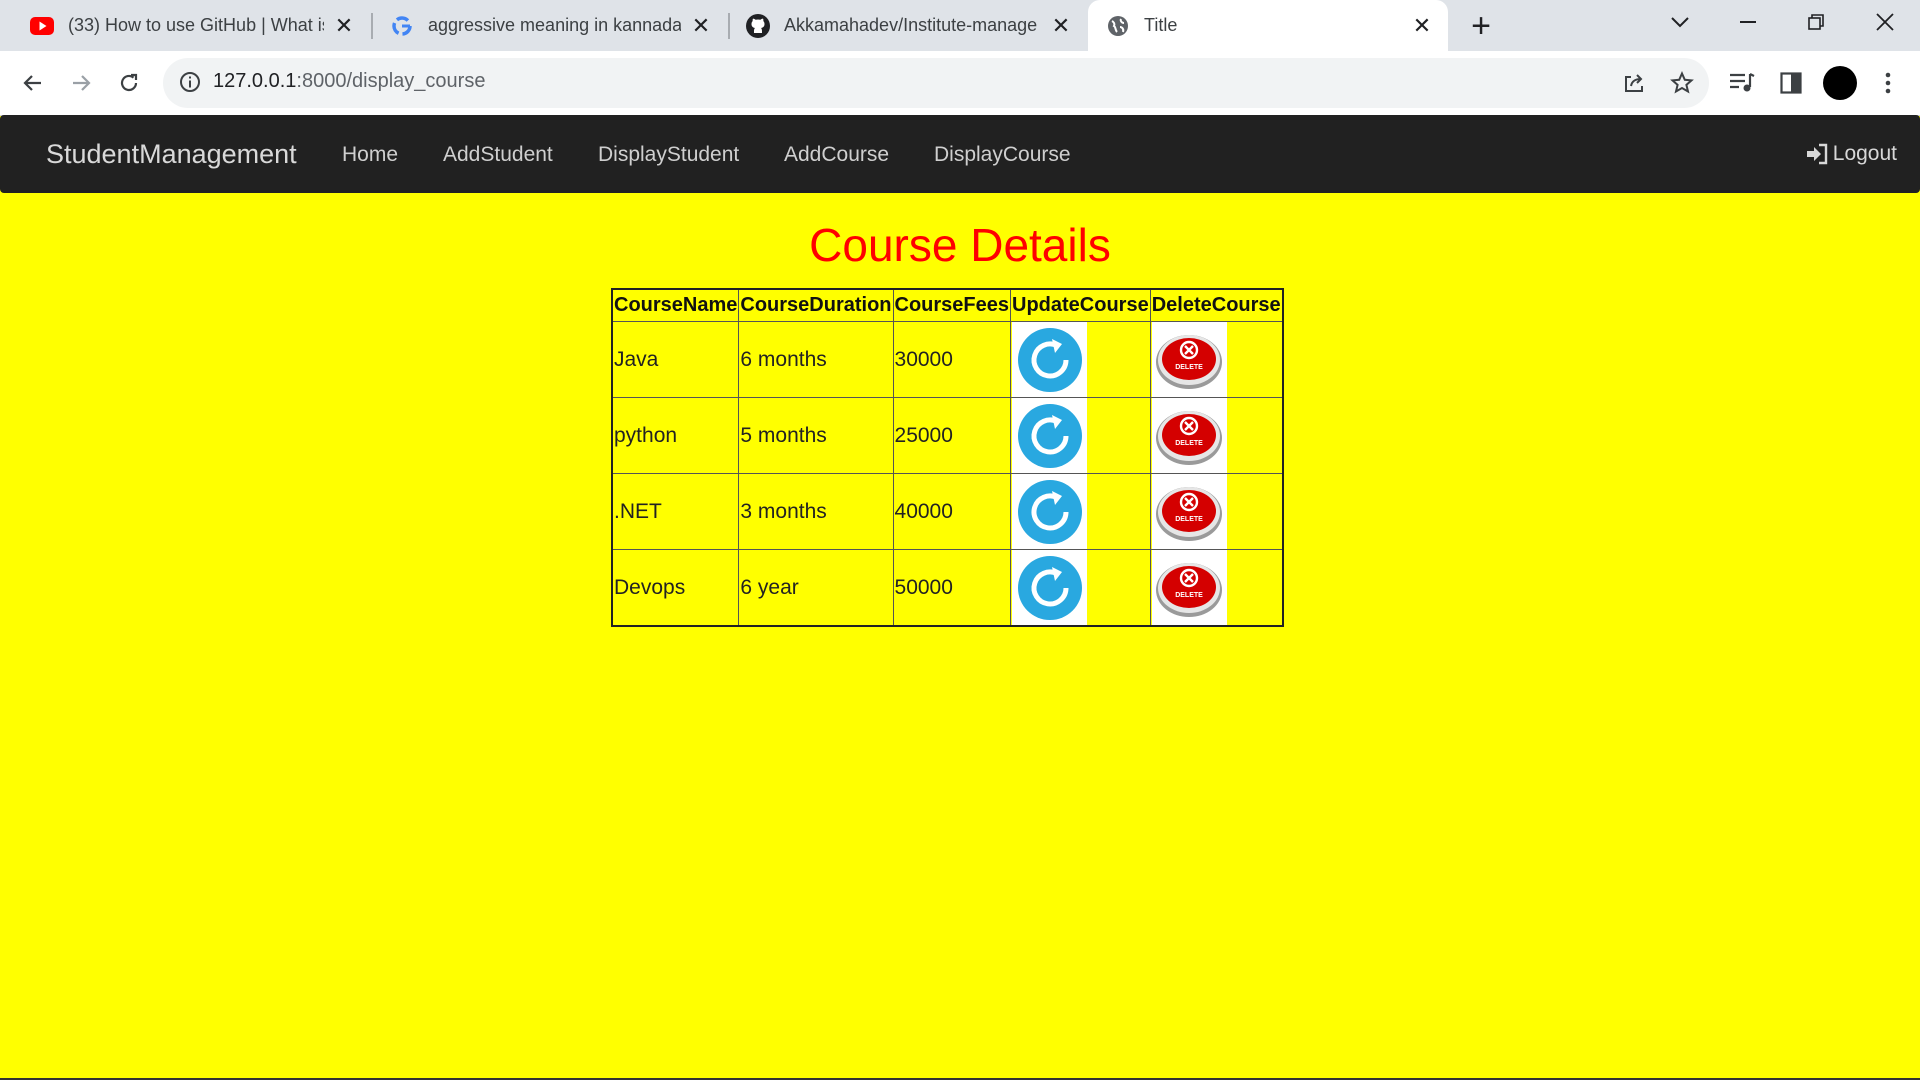 This screenshot has width=1920, height=1080. I want to click on cell-course-duration: 3 months, so click(816, 511).